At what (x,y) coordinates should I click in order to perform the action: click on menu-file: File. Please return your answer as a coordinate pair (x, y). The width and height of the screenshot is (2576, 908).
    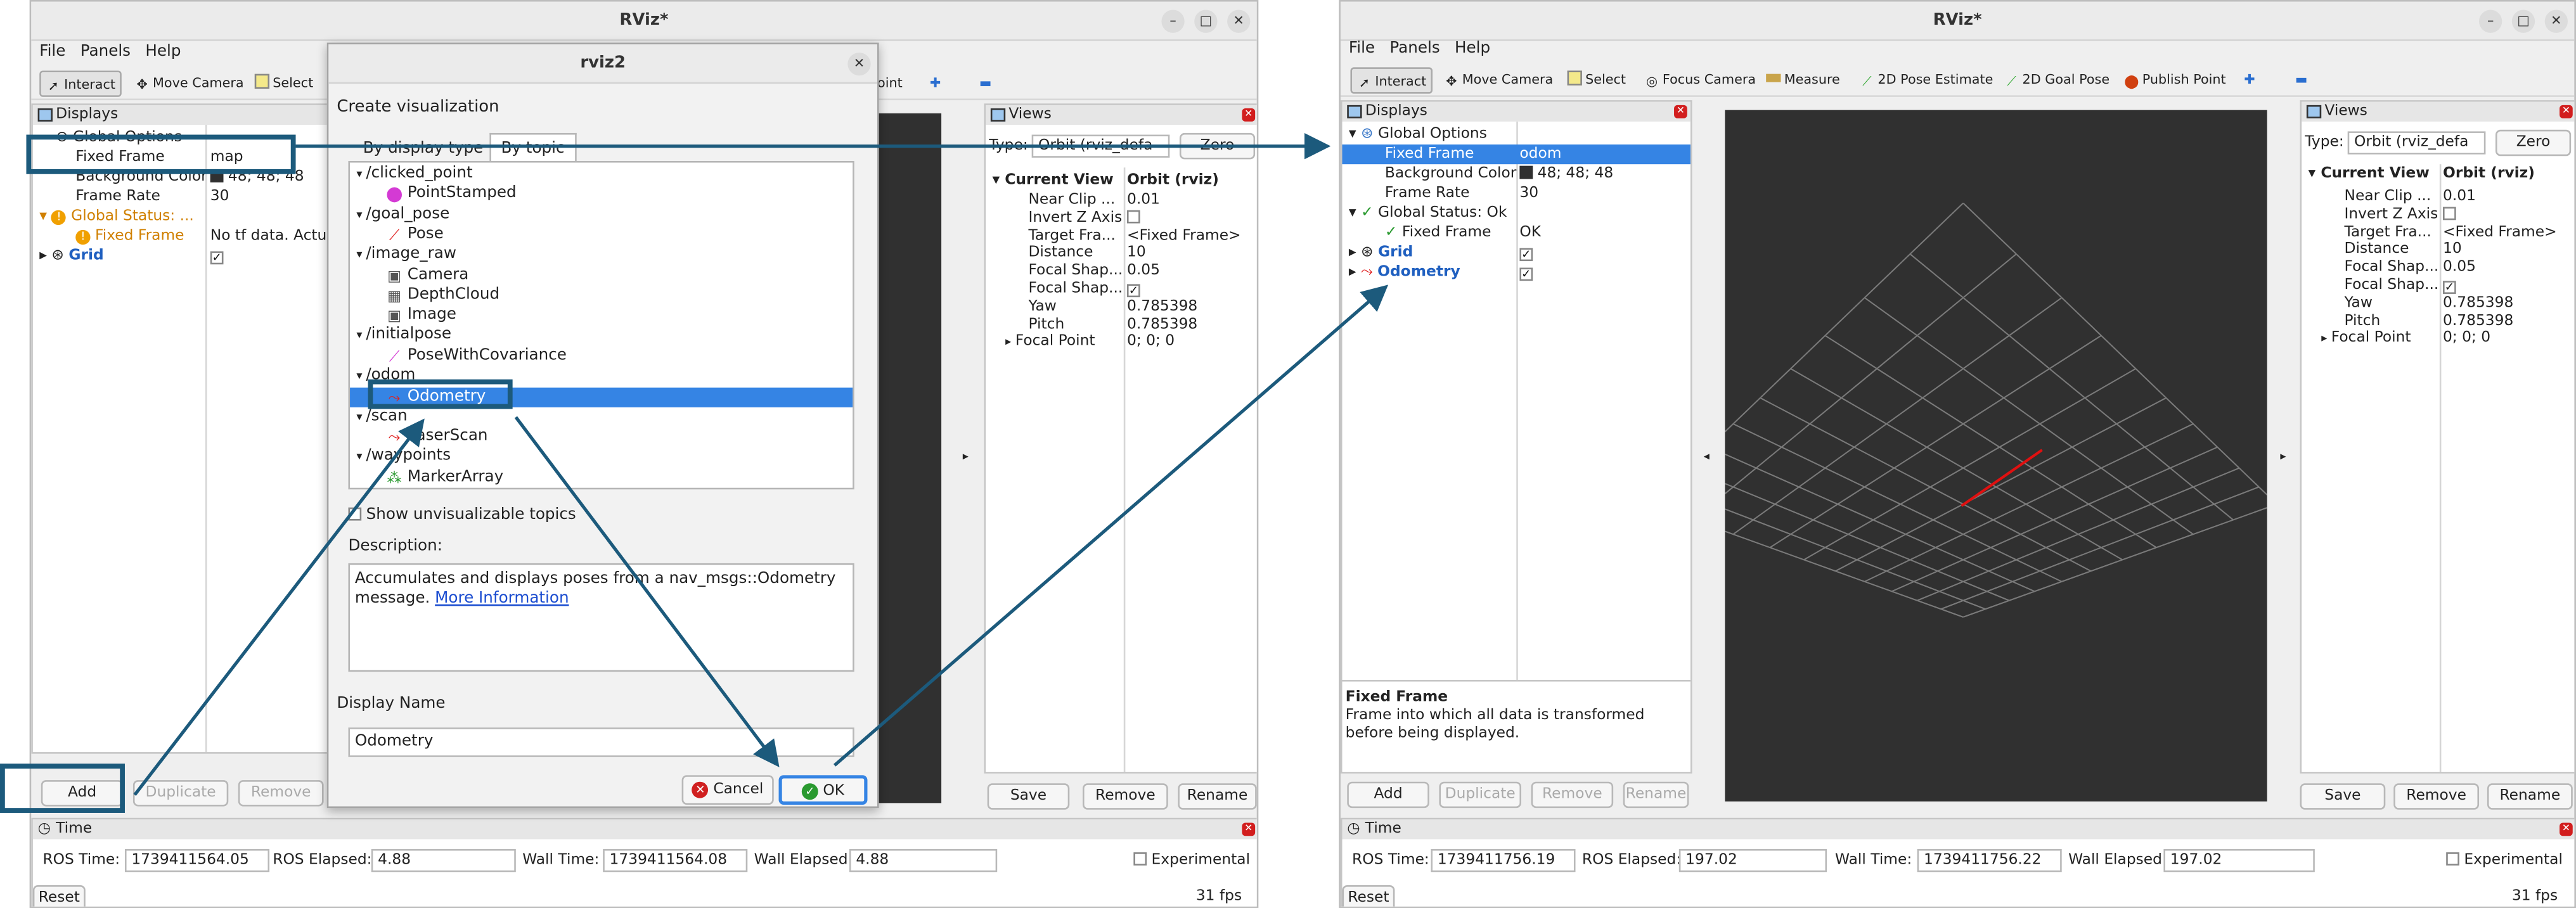
    Looking at the image, I should click on (1362, 48).